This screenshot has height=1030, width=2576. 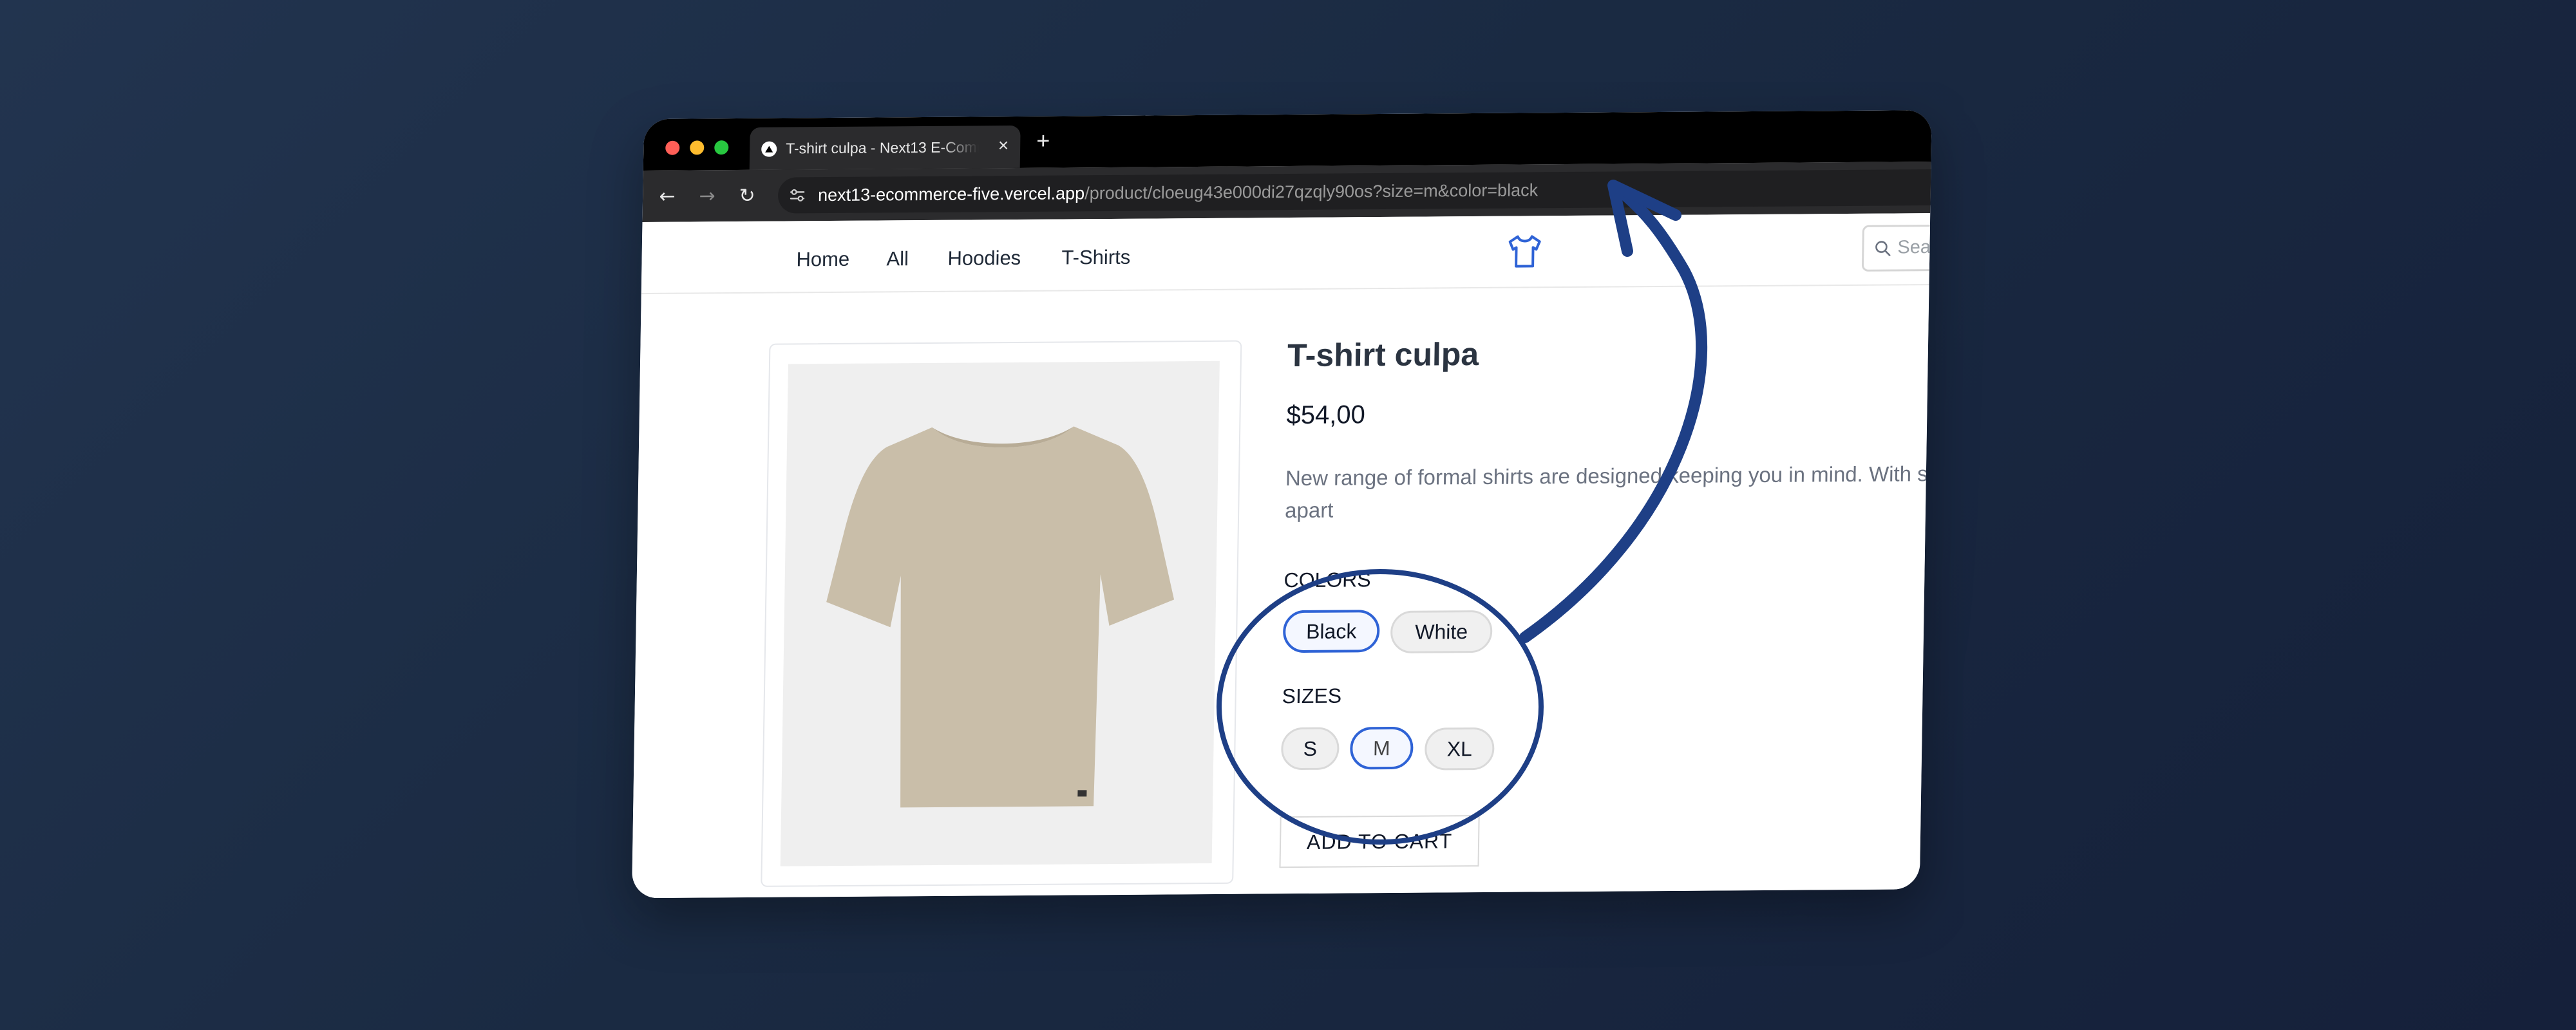 What do you see at coordinates (708, 196) in the screenshot?
I see `forward-arrow-icon: →` at bounding box center [708, 196].